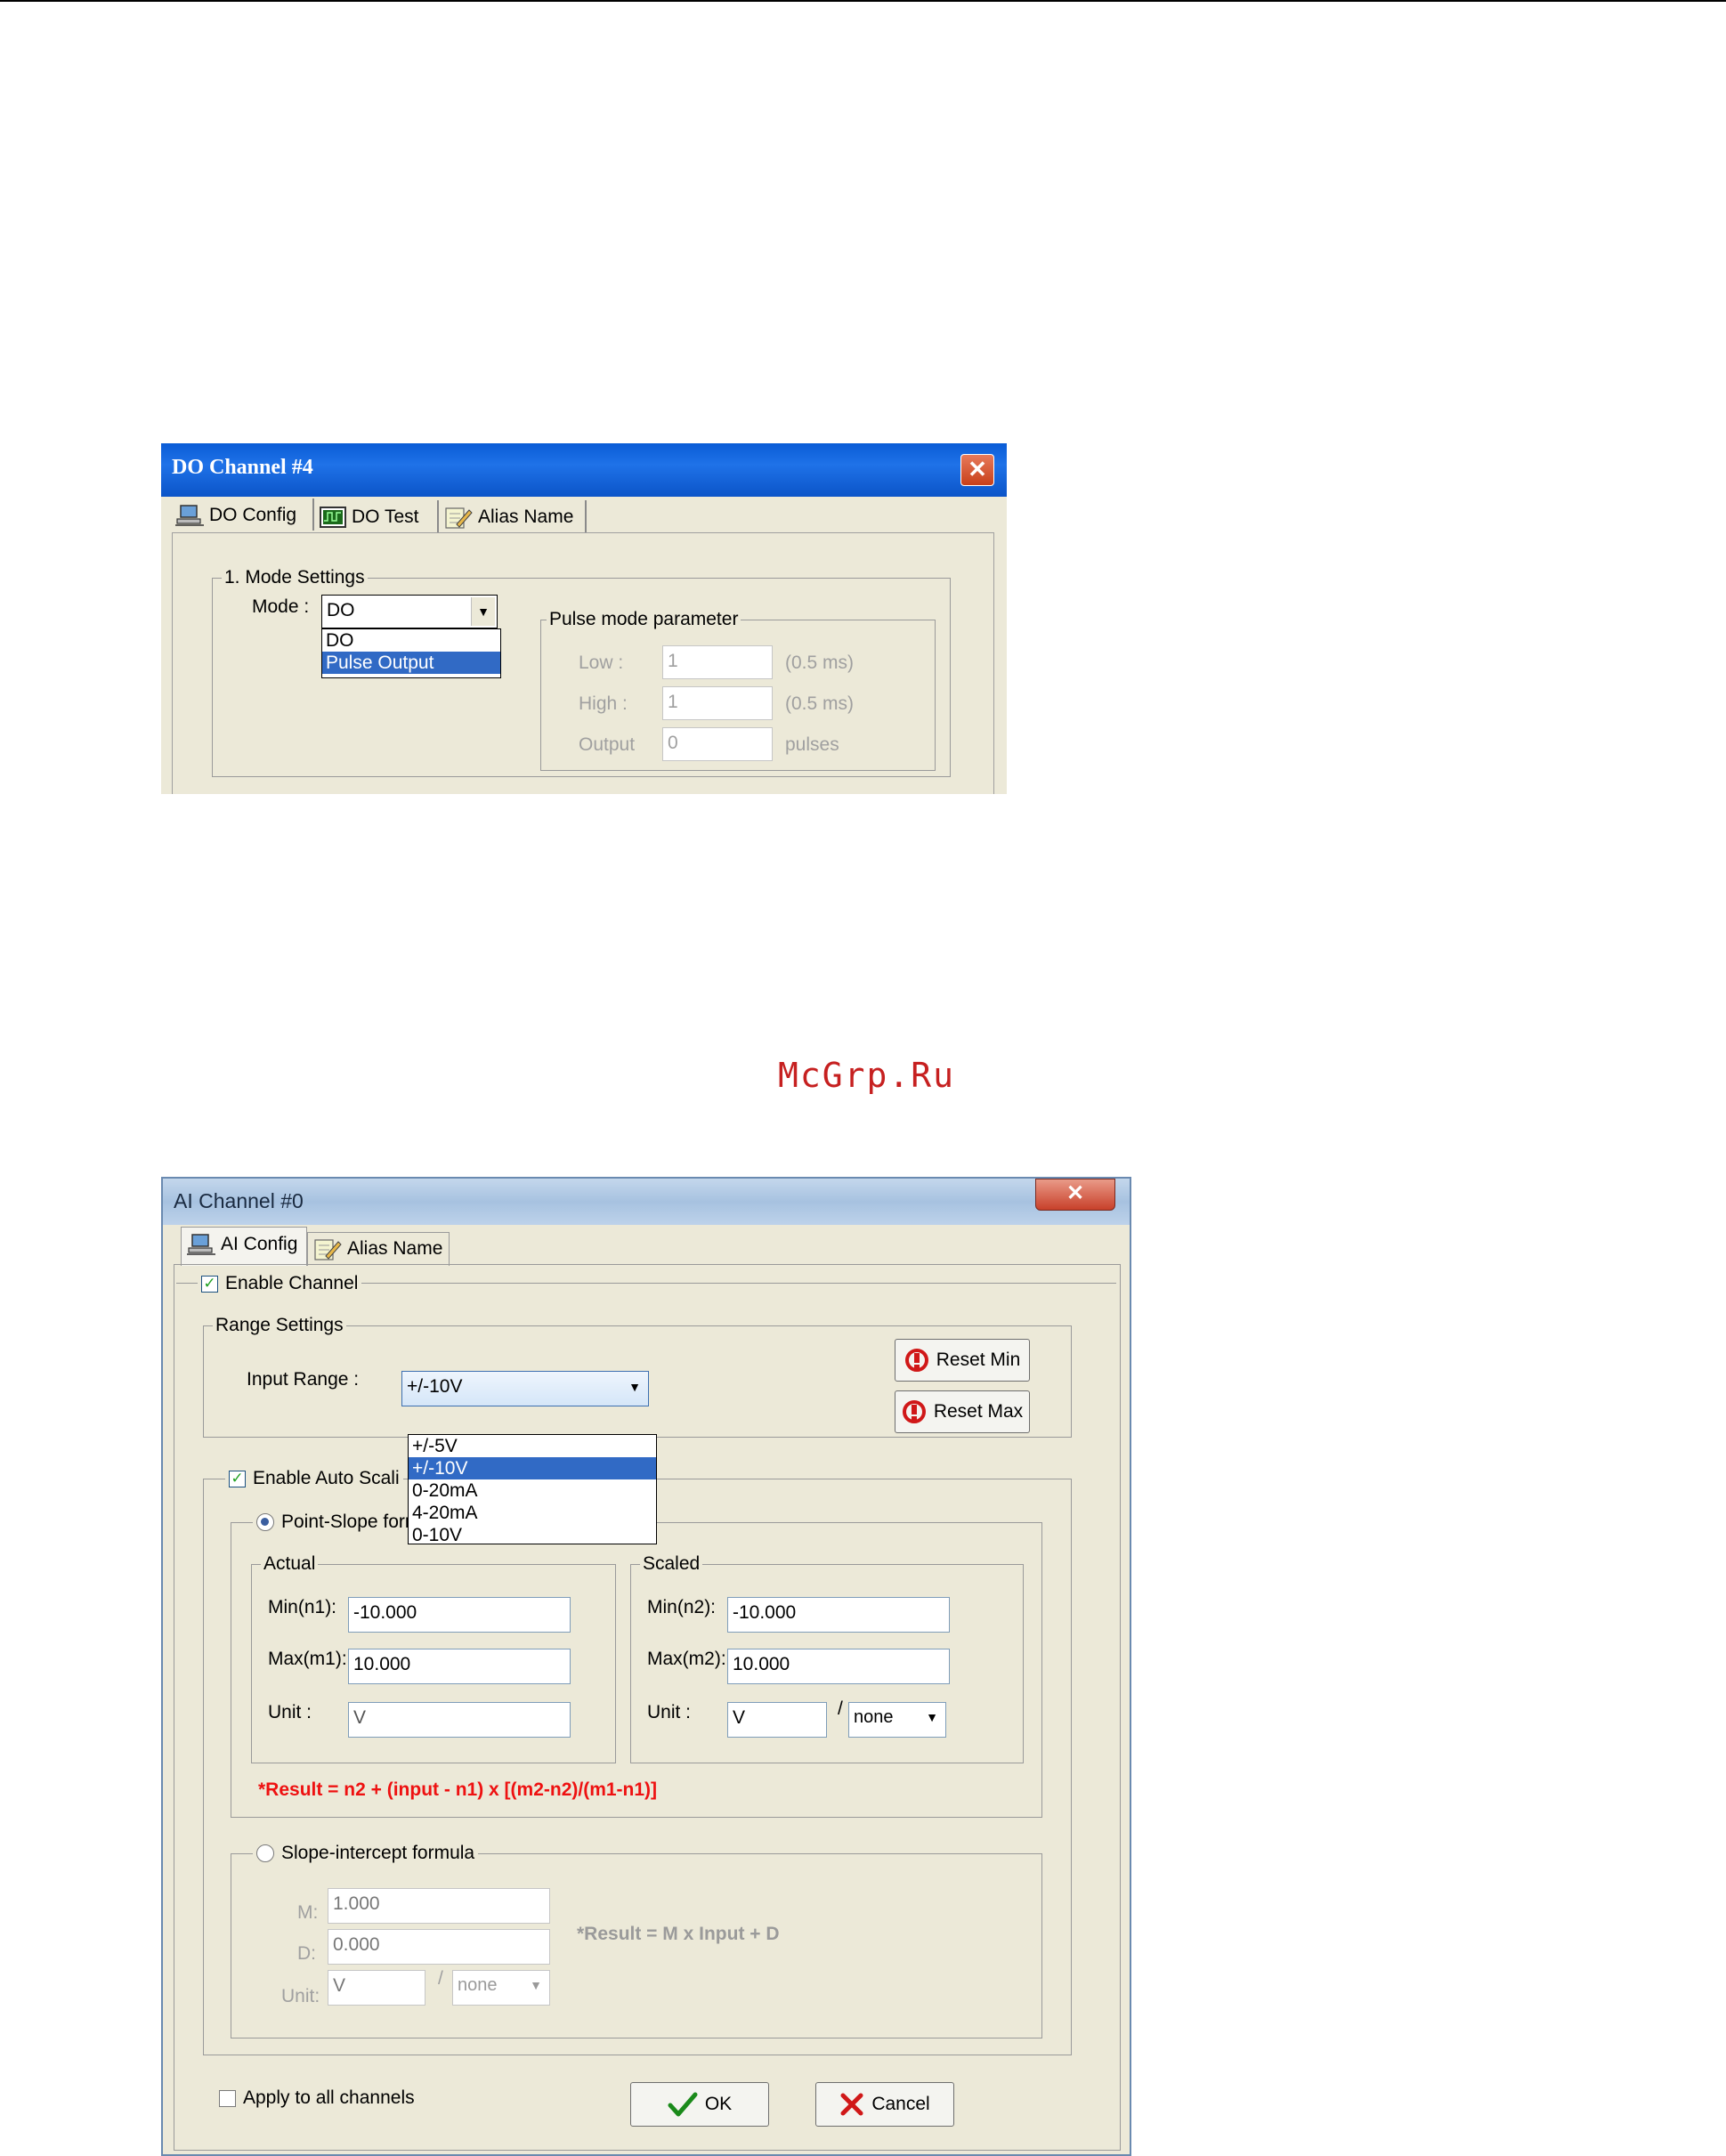 This screenshot has width=1726, height=2156. Describe the element at coordinates (978, 1411) in the screenshot. I see `reset-max-label: Reset Max` at that location.